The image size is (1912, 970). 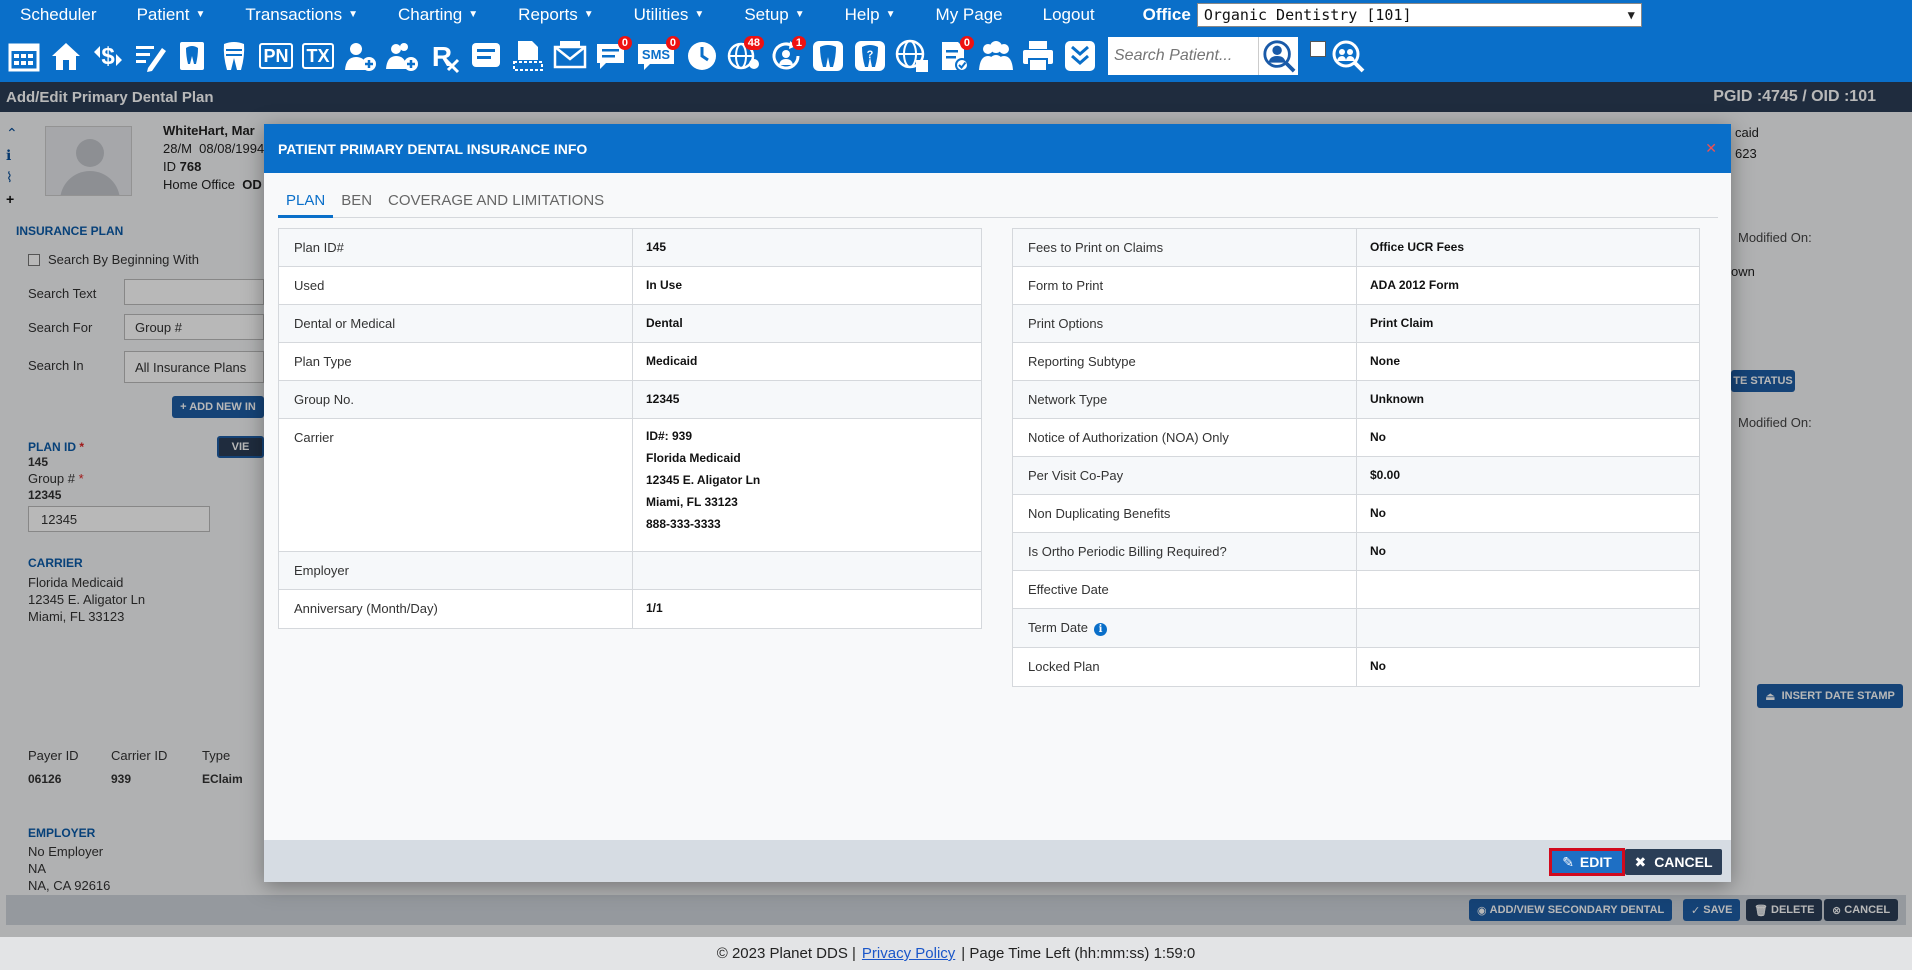 I want to click on clock-icon, so click(x=702, y=56).